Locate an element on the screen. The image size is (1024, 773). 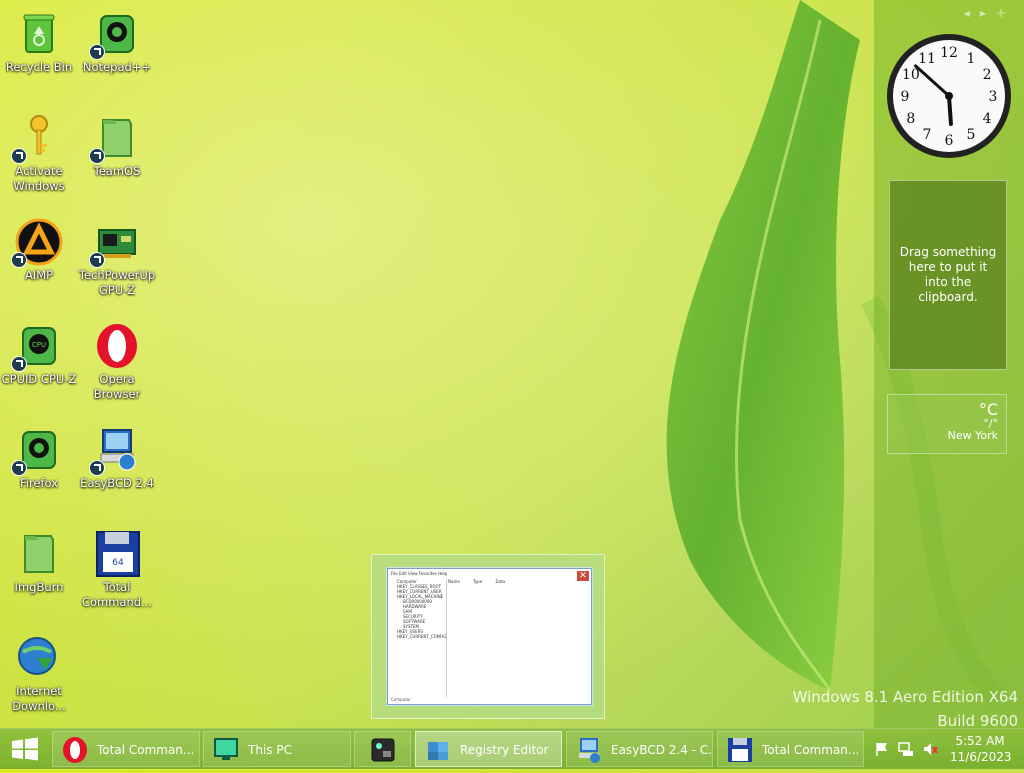
weather-city: New York is located at coordinates (972, 435).